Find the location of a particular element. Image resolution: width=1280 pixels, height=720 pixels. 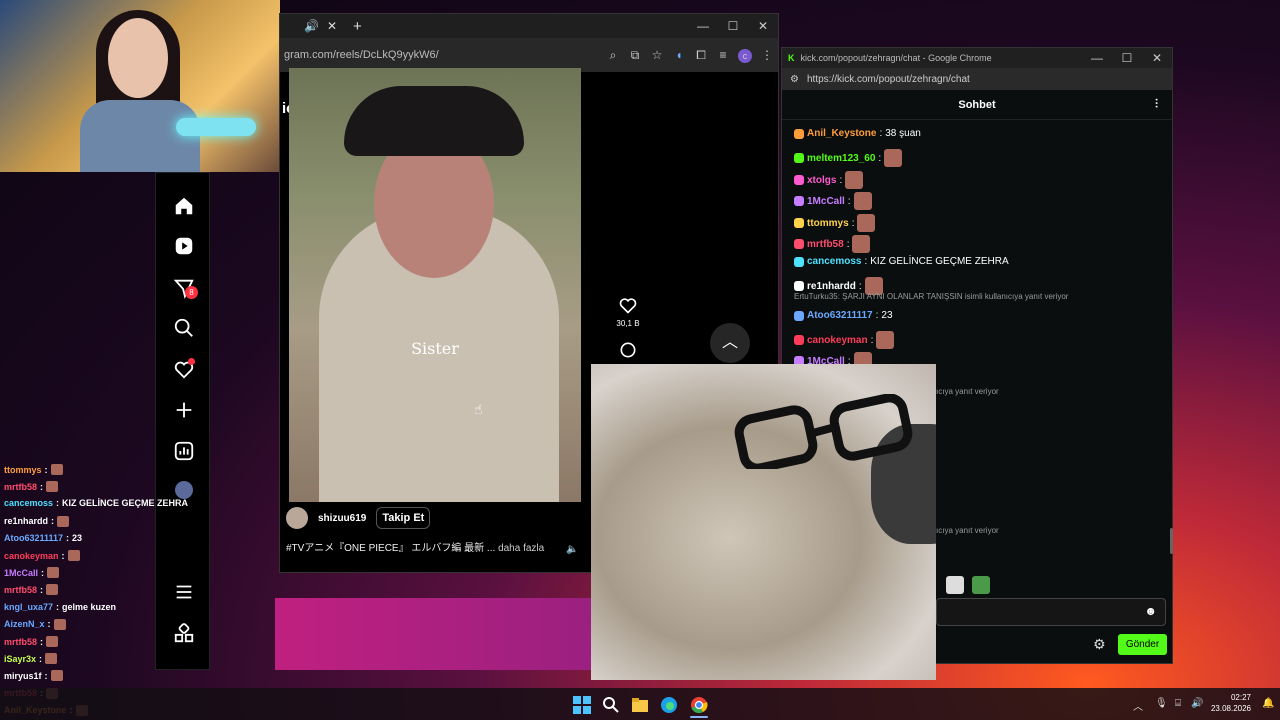

next-reel-preview is located at coordinates (435, 634).